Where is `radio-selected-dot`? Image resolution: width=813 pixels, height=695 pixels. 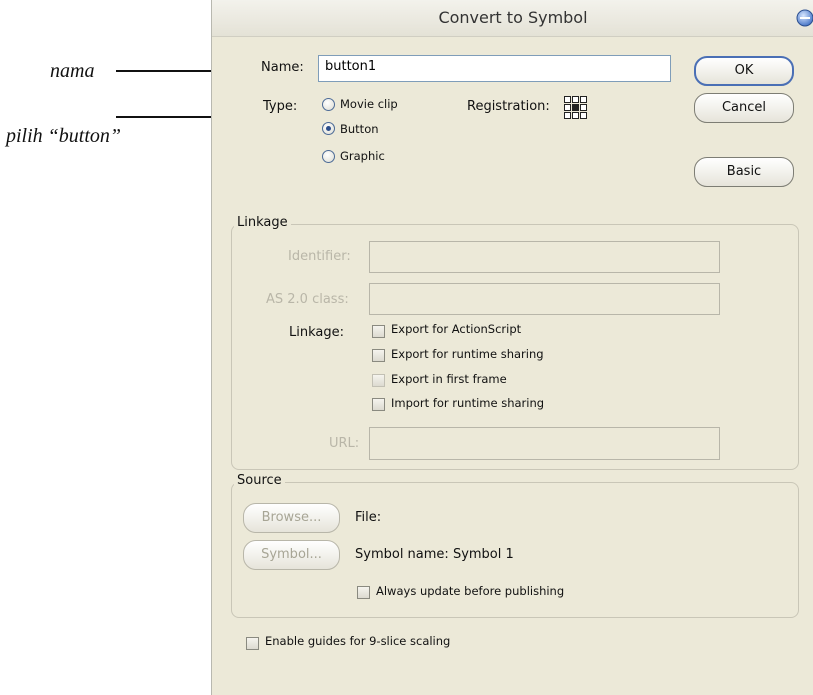 radio-selected-dot is located at coordinates (328, 128).